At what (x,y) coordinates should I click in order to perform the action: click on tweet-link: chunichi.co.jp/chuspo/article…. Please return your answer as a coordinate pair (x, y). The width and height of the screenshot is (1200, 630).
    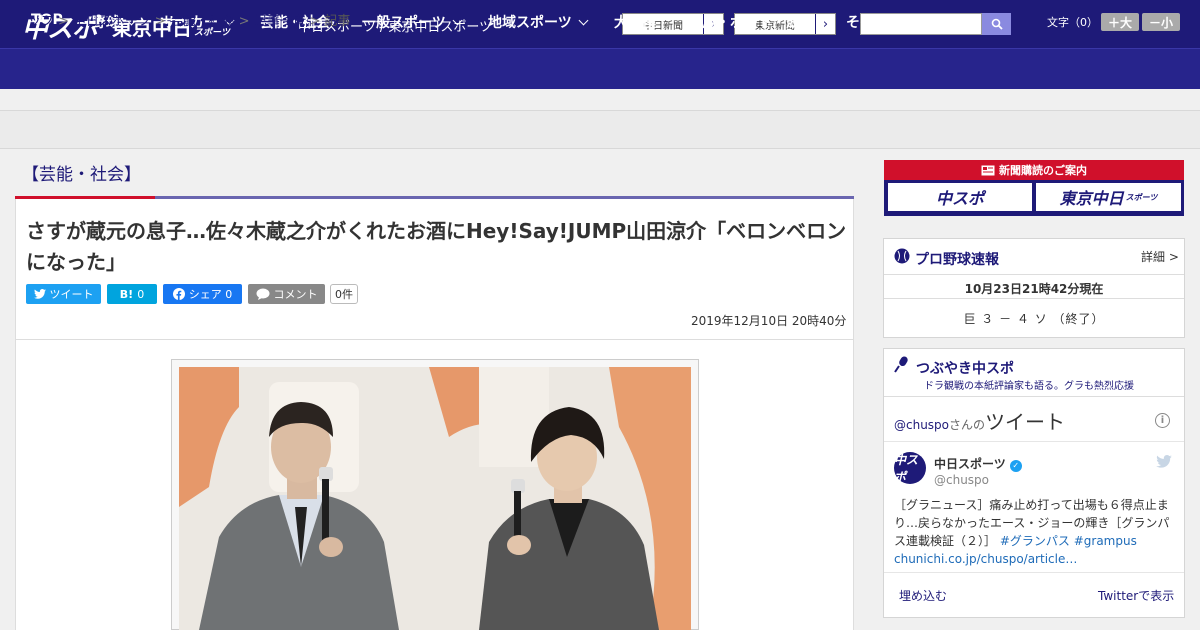
    Looking at the image, I should click on (985, 559).